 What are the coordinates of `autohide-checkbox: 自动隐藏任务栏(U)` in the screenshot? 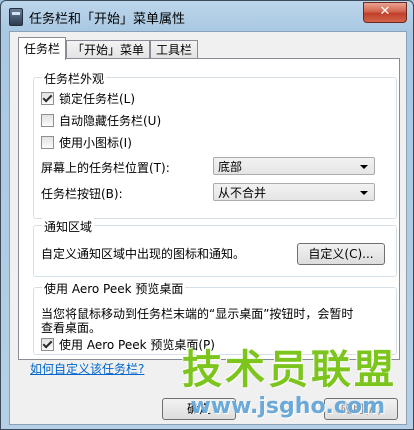 It's located at (101, 121).